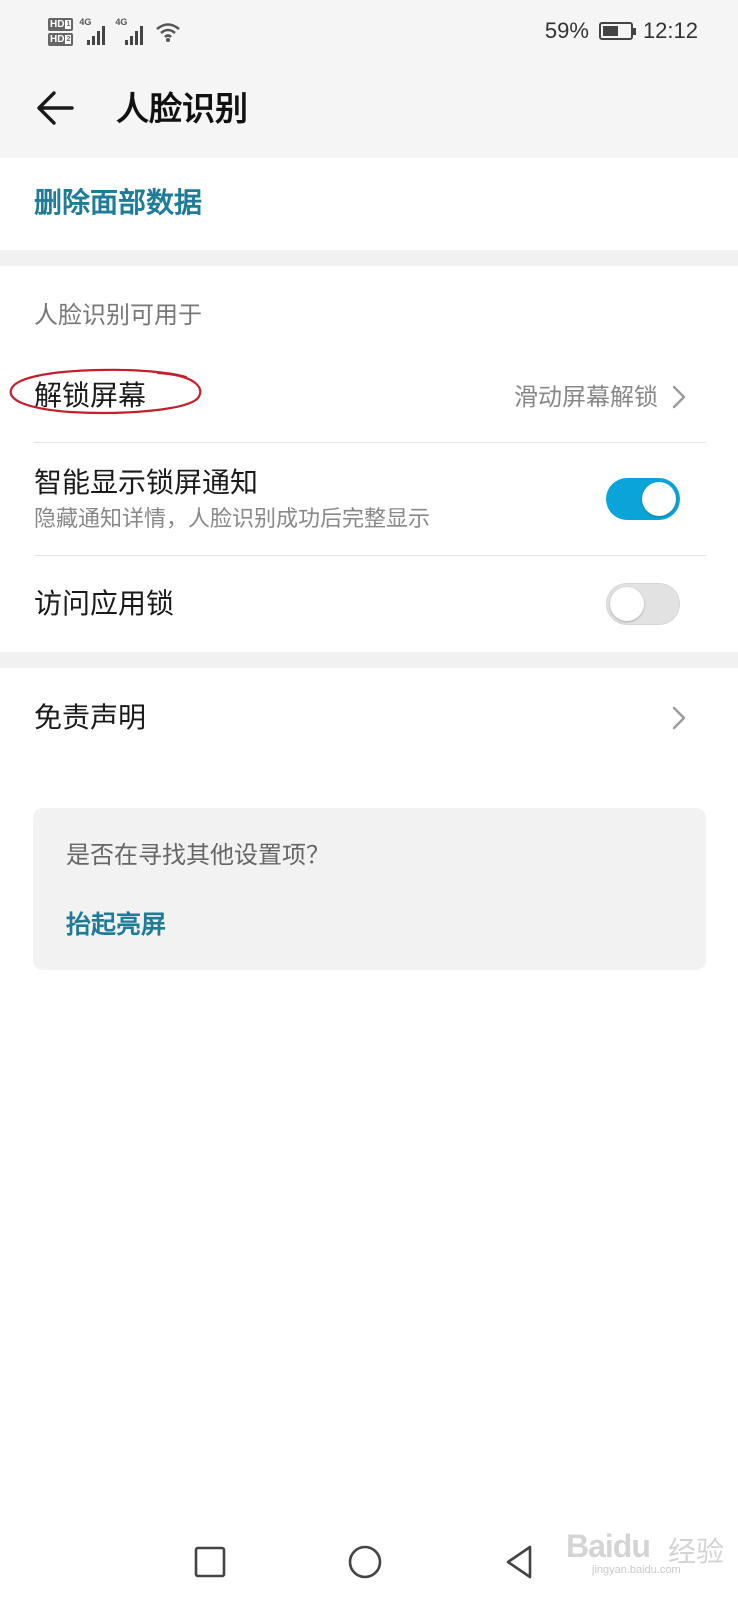  What do you see at coordinates (608, 1546) in the screenshot?
I see `watermark-brand: Baidu` at bounding box center [608, 1546].